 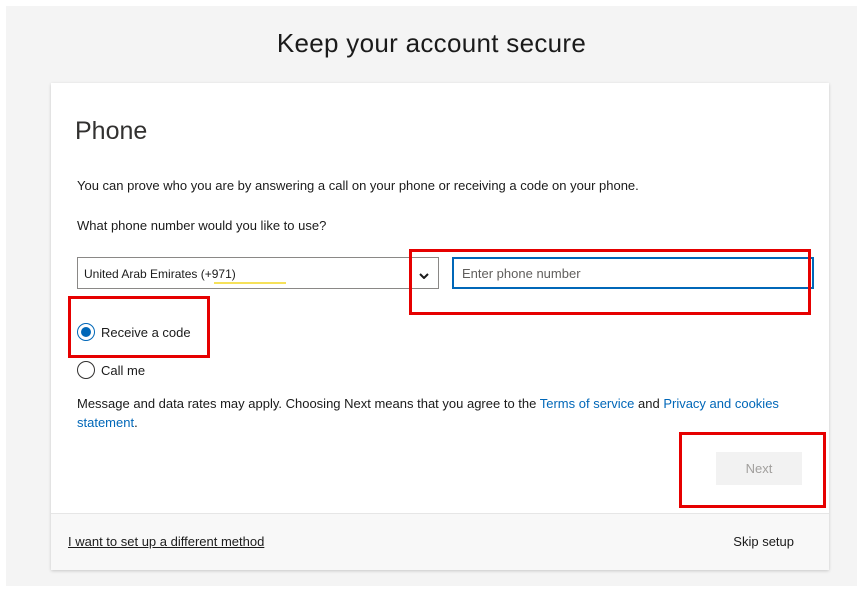 What do you see at coordinates (431, 43) in the screenshot?
I see `page-title: Keep your account secure` at bounding box center [431, 43].